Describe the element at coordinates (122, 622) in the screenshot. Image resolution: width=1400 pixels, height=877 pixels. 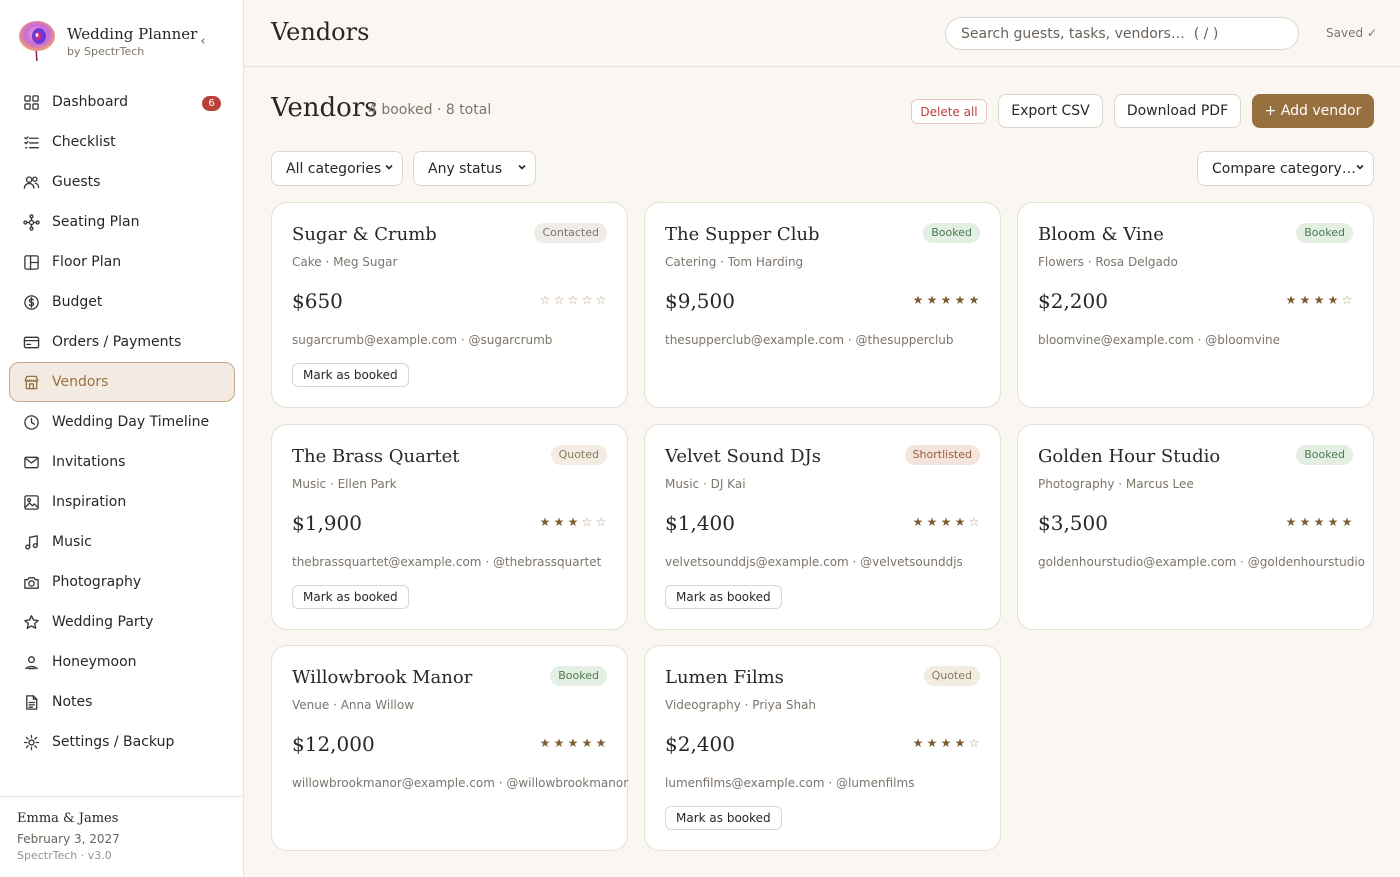
I see `sidebar-item-wedding-party: Wedding Party` at that location.